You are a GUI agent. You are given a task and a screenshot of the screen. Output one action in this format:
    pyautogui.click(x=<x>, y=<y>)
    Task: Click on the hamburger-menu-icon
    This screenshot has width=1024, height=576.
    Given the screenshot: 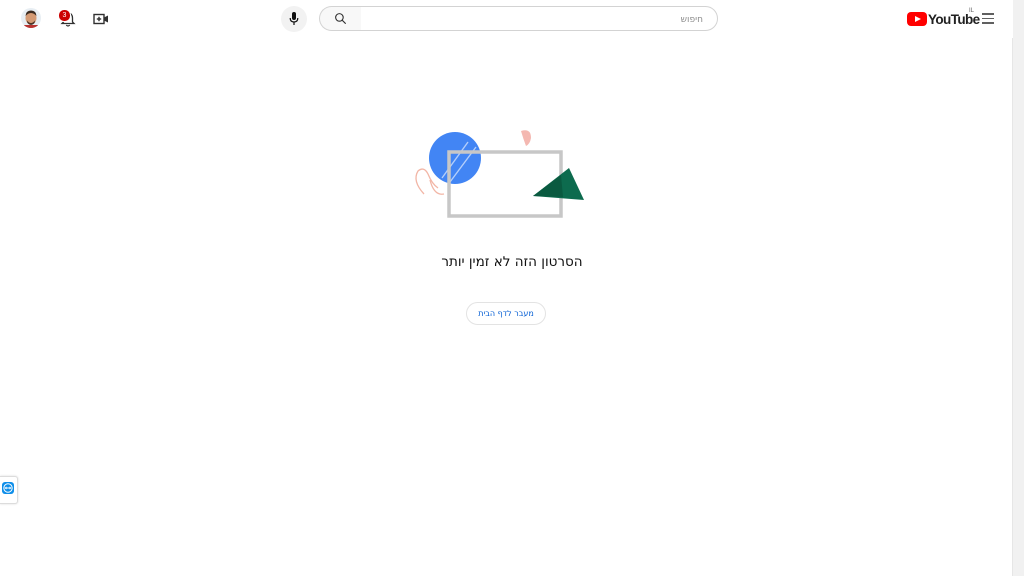 What is the action you would take?
    pyautogui.click(x=989, y=18)
    